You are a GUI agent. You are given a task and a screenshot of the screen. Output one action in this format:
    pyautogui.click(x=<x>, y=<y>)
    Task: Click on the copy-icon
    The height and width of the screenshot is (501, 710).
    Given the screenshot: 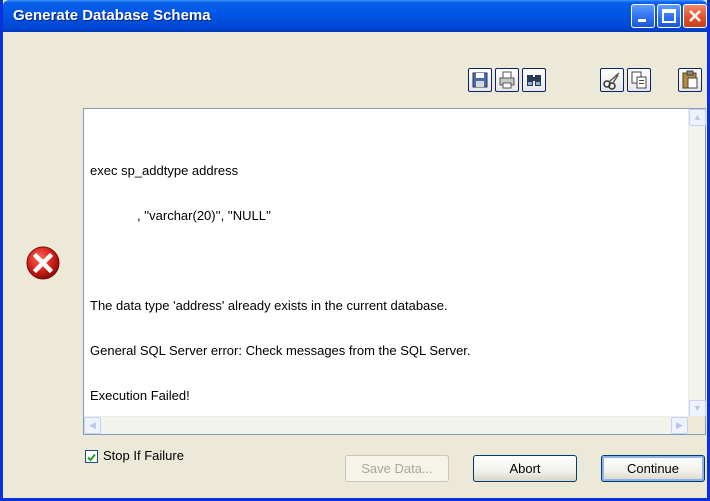 What is the action you would take?
    pyautogui.click(x=639, y=80)
    